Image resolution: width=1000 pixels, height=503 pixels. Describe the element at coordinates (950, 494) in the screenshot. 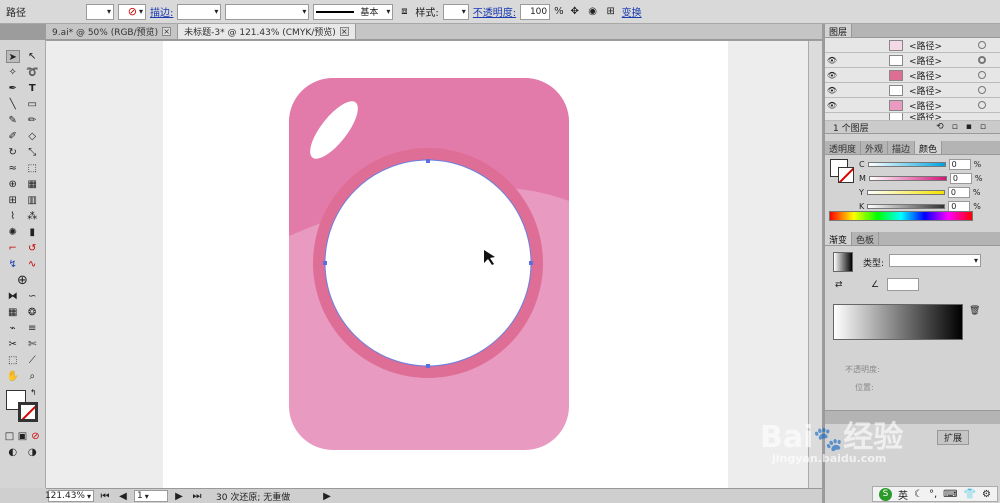

I see `ime-keyboard-icon: ⌨` at that location.